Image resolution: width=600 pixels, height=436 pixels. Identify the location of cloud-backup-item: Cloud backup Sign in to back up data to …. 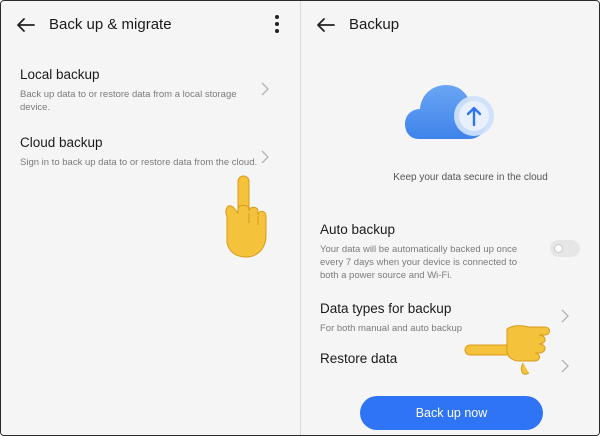
(153, 152).